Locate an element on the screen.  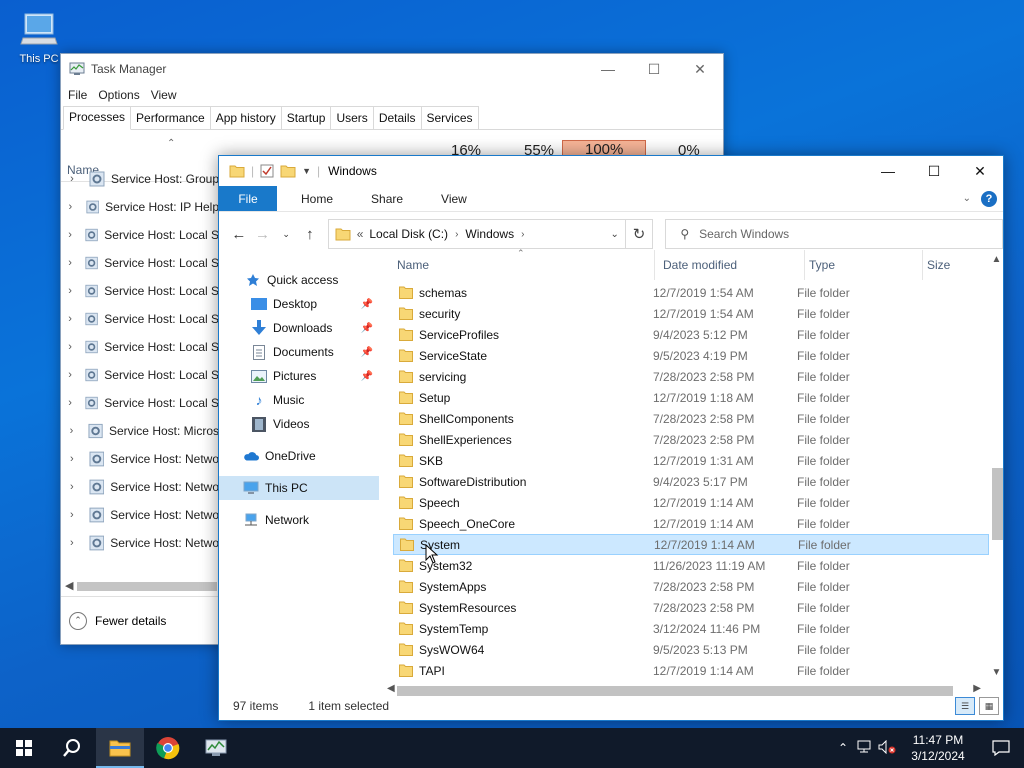
taskbar-task-manager is located at coordinates (216, 748).